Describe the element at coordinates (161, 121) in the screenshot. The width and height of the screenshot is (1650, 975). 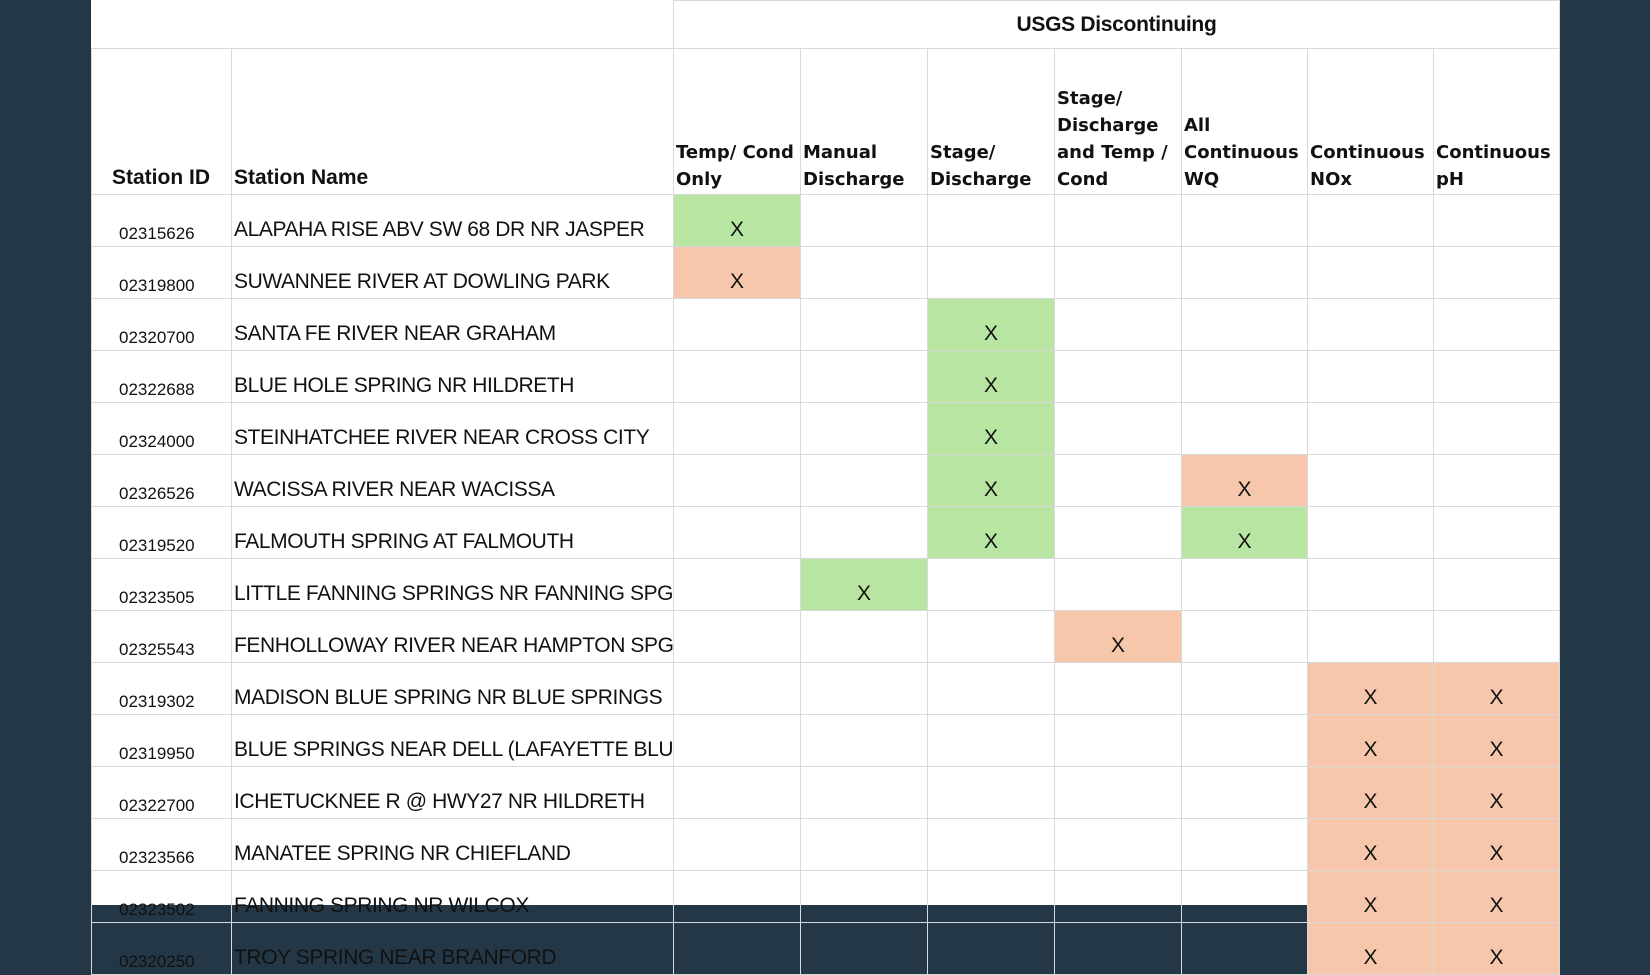
I see `header-station-id: Station ID` at that location.